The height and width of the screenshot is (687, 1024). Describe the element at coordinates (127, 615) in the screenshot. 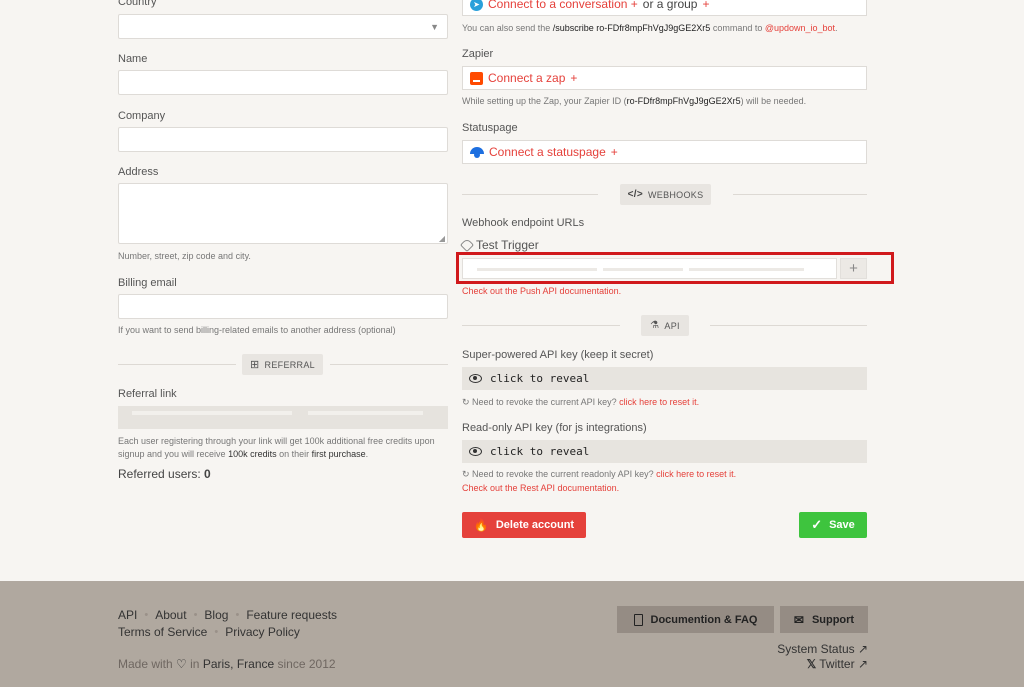

I see `footer-link-api: API` at that location.